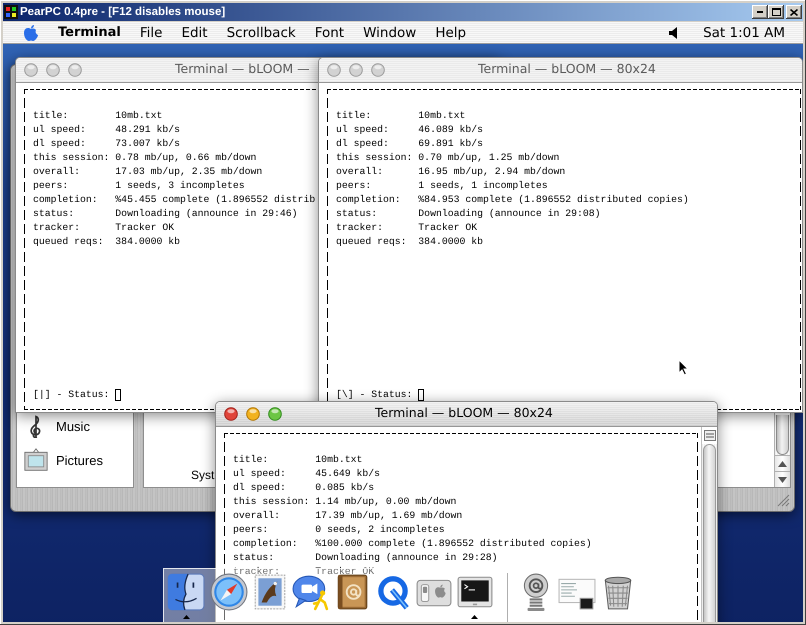  I want to click on compass-icon, so click(229, 592).